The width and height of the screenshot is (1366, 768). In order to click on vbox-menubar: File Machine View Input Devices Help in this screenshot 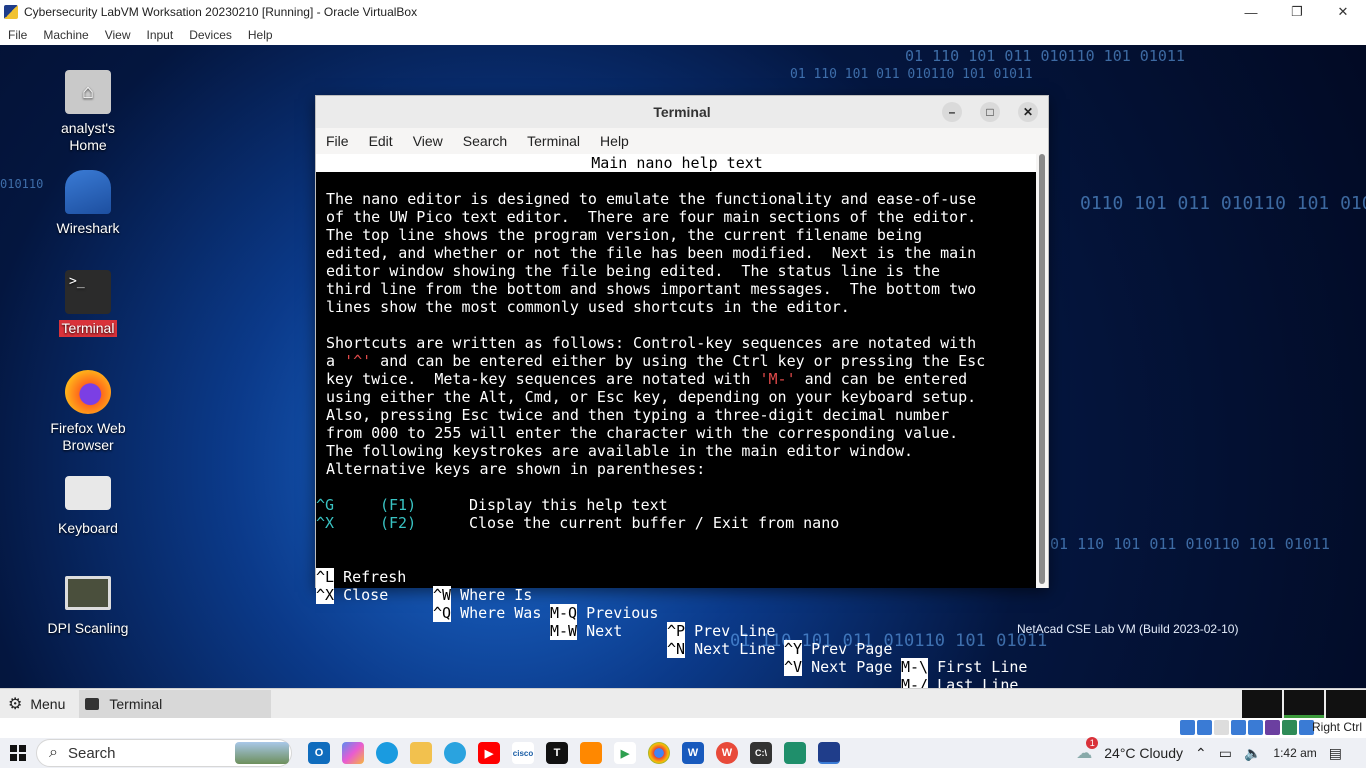, I will do `click(683, 34)`.